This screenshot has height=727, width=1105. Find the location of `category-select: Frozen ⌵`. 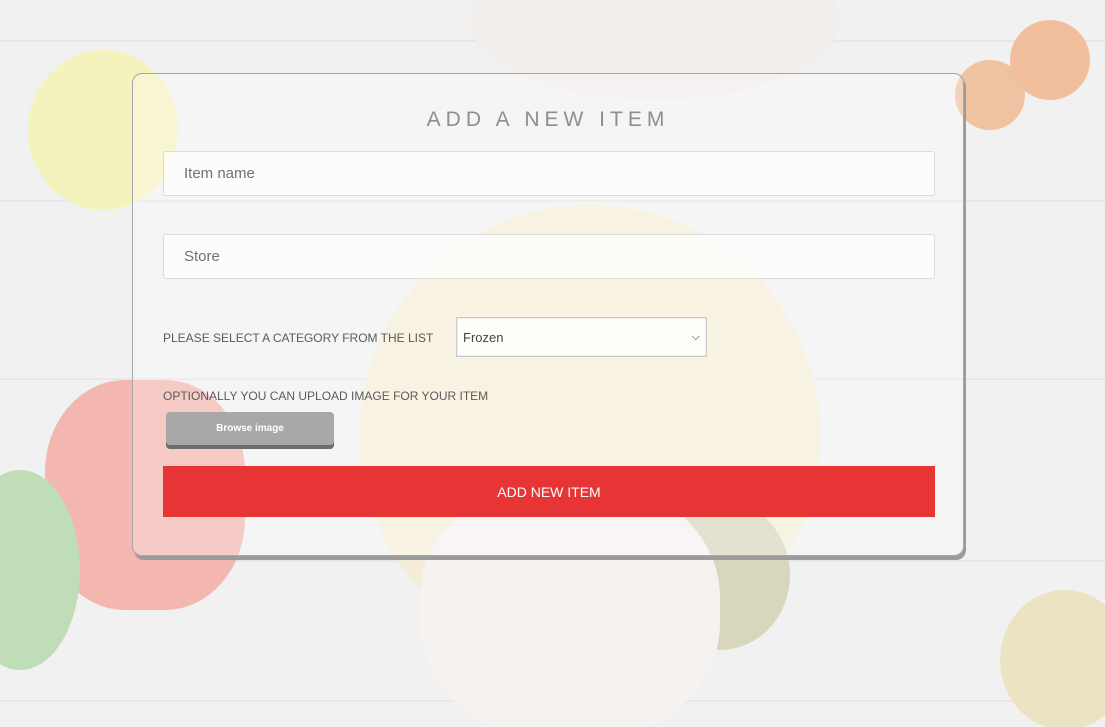

category-select: Frozen ⌵ is located at coordinates (581, 337).